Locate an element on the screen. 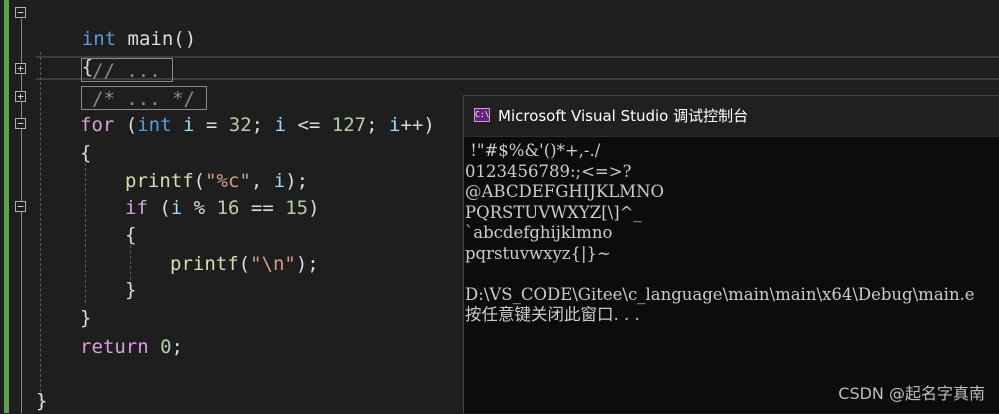  code-line-1: int main() is located at coordinates (116, 25).